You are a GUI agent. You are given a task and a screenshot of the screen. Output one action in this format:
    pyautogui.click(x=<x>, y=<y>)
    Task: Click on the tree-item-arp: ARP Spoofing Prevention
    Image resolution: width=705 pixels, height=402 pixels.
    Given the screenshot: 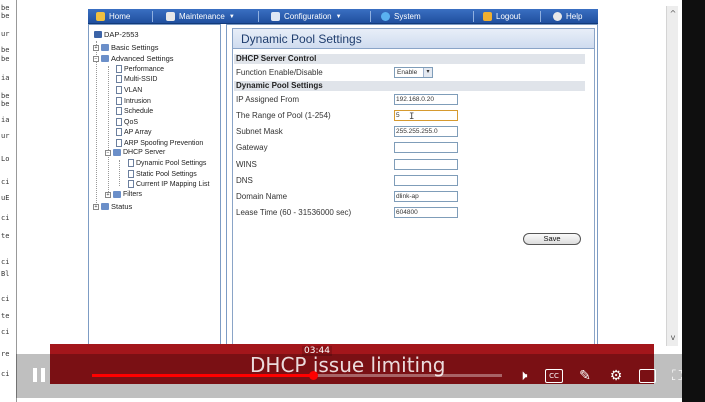 What is the action you would take?
    pyautogui.click(x=159, y=143)
    